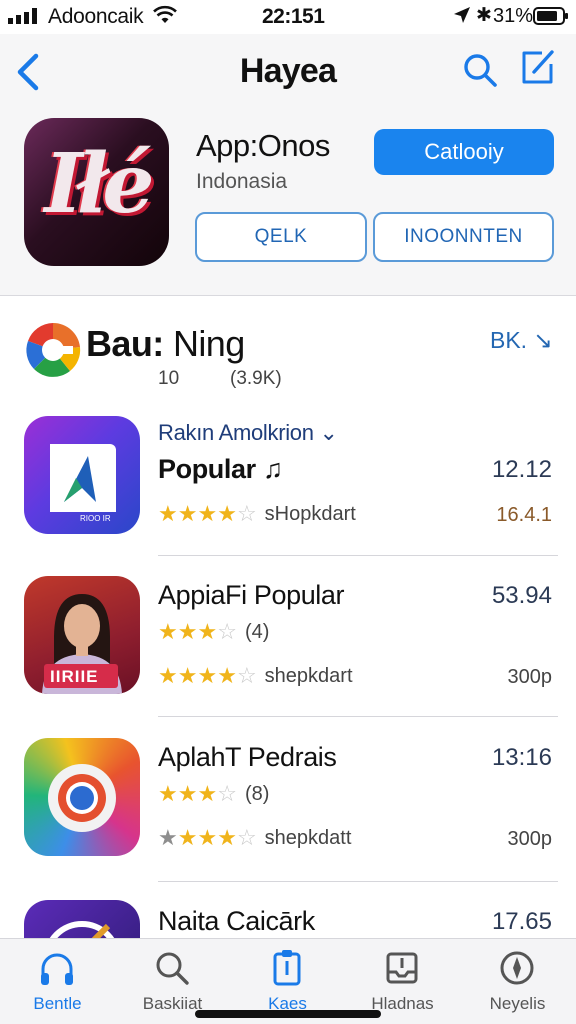  I want to click on section-title: Bau: Ning, so click(165, 344).